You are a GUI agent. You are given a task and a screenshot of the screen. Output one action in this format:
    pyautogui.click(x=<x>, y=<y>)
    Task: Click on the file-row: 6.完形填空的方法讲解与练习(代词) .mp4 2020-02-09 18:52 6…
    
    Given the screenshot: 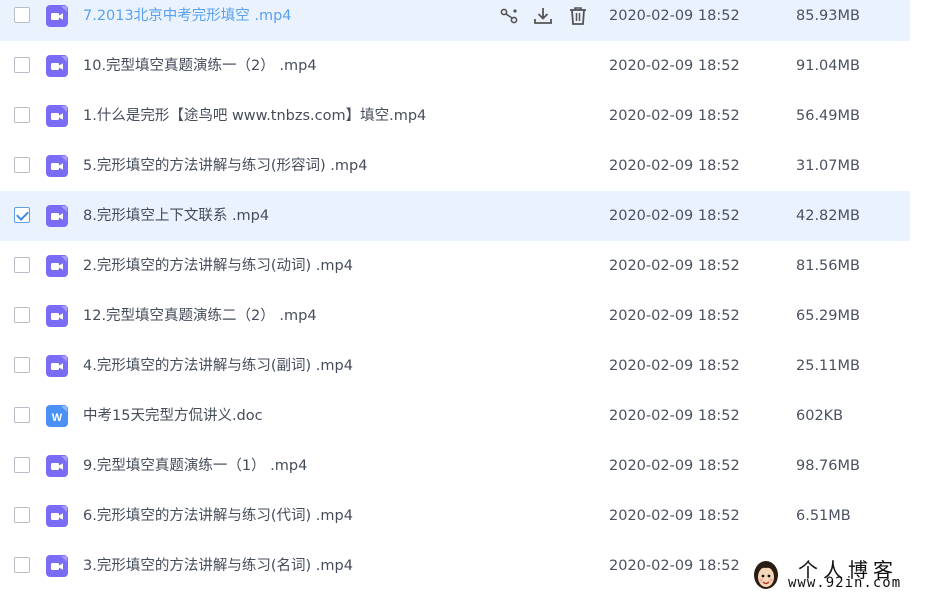 What is the action you would take?
    pyautogui.click(x=470, y=516)
    